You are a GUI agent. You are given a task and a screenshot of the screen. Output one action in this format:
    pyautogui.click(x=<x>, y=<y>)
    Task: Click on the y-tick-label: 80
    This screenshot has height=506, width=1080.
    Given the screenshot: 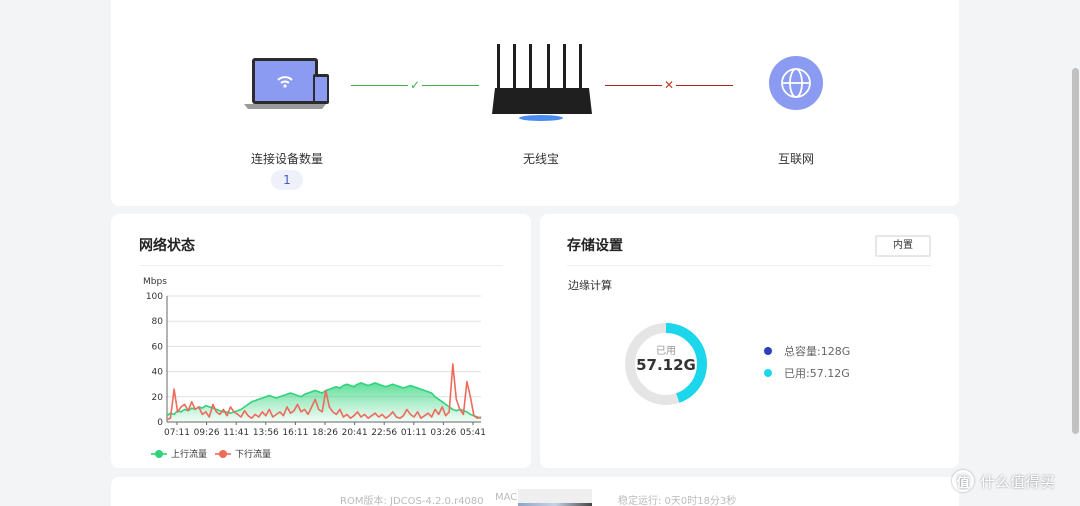 What is the action you would take?
    pyautogui.click(x=158, y=322)
    